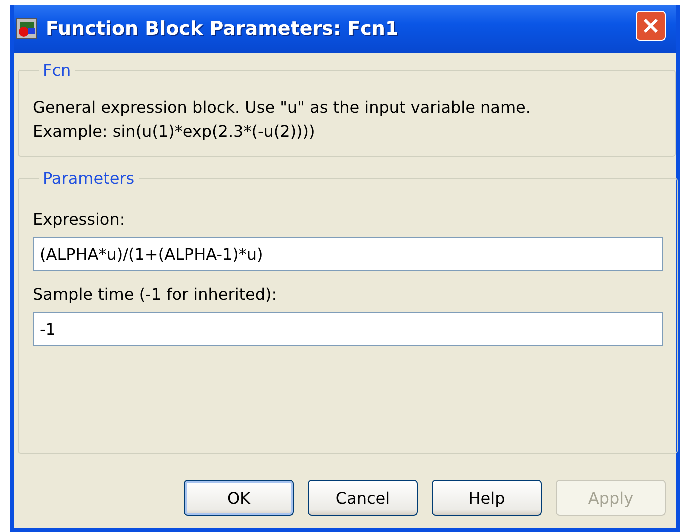 The height and width of the screenshot is (532, 680). I want to click on block-diagram-icon, so click(27, 29).